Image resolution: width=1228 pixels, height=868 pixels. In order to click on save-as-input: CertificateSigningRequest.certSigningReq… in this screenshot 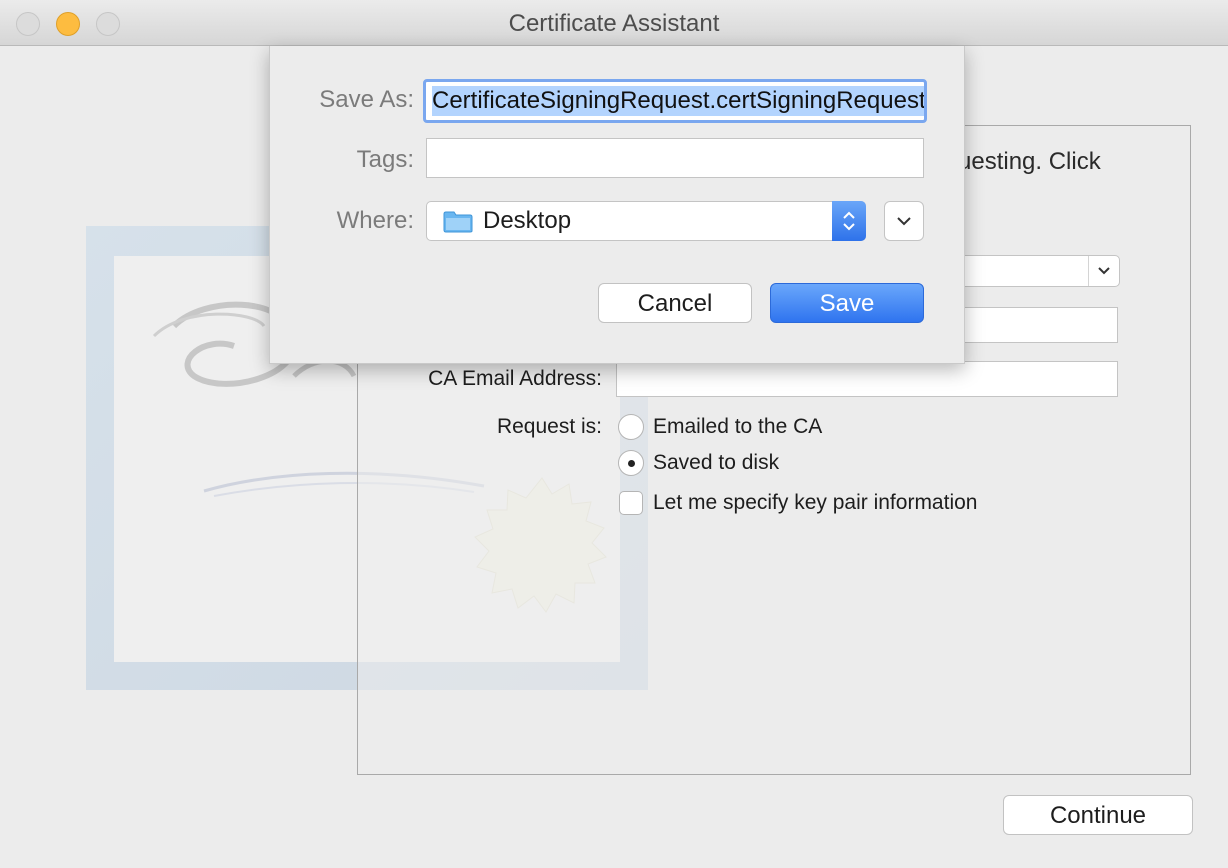, I will do `click(675, 101)`.